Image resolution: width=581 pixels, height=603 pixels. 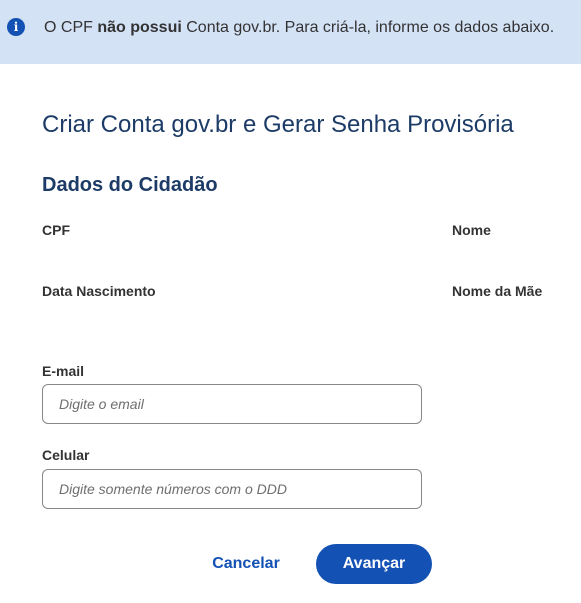 What do you see at coordinates (56, 230) in the screenshot?
I see `cpf-label: CPF` at bounding box center [56, 230].